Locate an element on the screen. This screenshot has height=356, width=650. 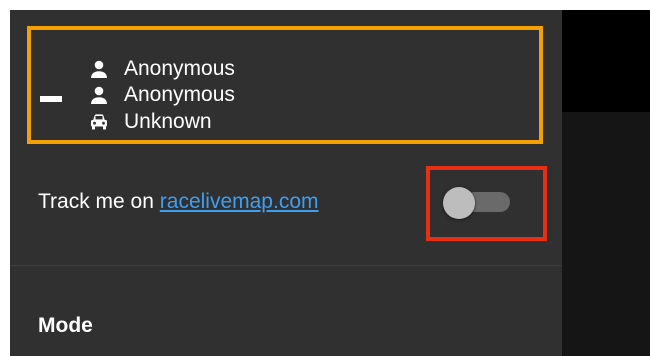
track-me-text: Track me on is located at coordinates (99, 201).